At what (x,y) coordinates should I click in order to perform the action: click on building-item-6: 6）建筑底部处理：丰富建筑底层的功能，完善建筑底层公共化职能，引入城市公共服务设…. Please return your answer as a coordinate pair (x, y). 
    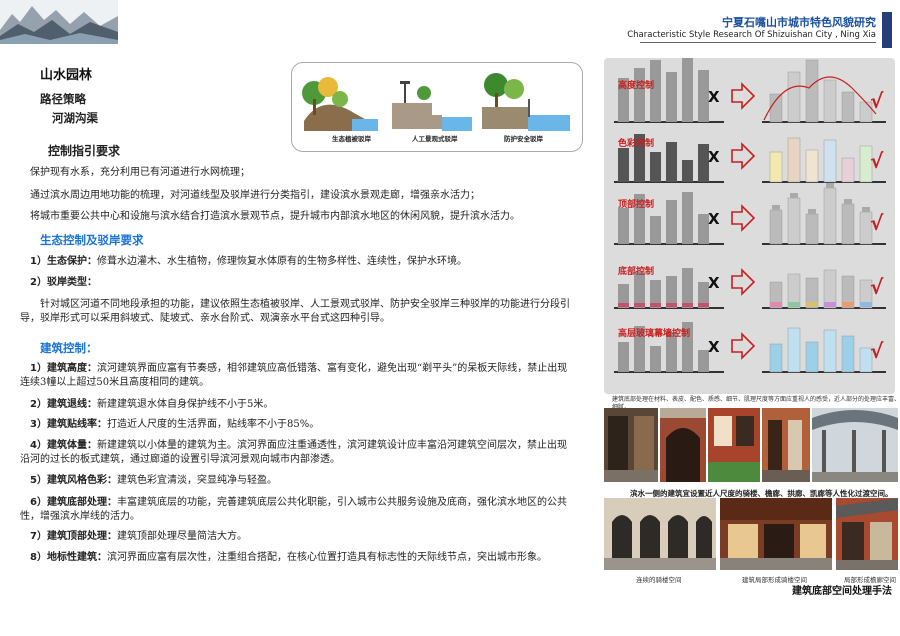
    Looking at the image, I should click on (293, 509).